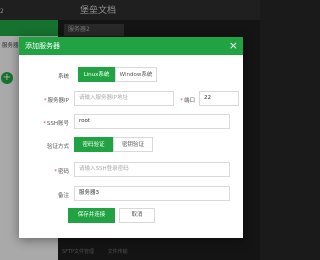 The width and height of the screenshot is (320, 260). Describe the element at coordinates (63, 196) in the screenshot. I see `remark-label: 备注` at that location.